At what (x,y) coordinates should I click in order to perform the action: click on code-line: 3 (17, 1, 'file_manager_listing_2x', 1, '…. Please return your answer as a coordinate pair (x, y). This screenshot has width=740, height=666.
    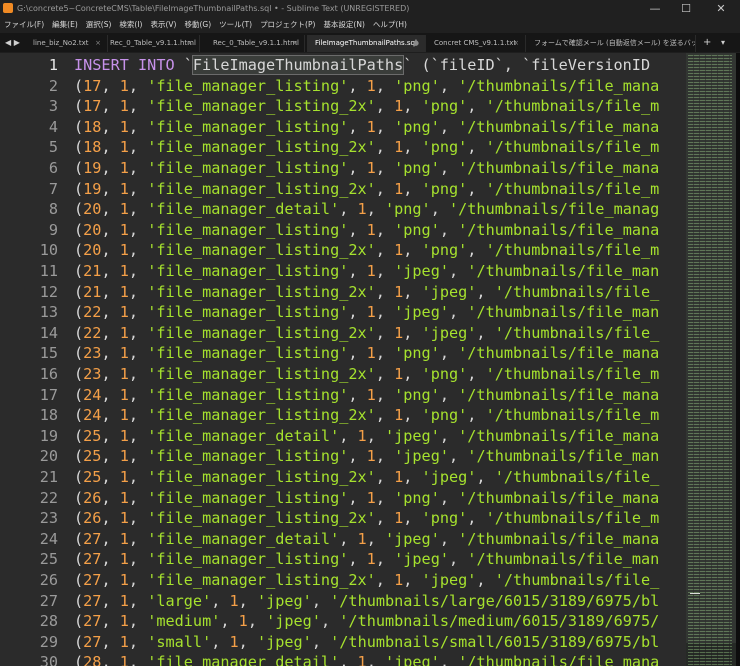
    Looking at the image, I should click on (343, 106).